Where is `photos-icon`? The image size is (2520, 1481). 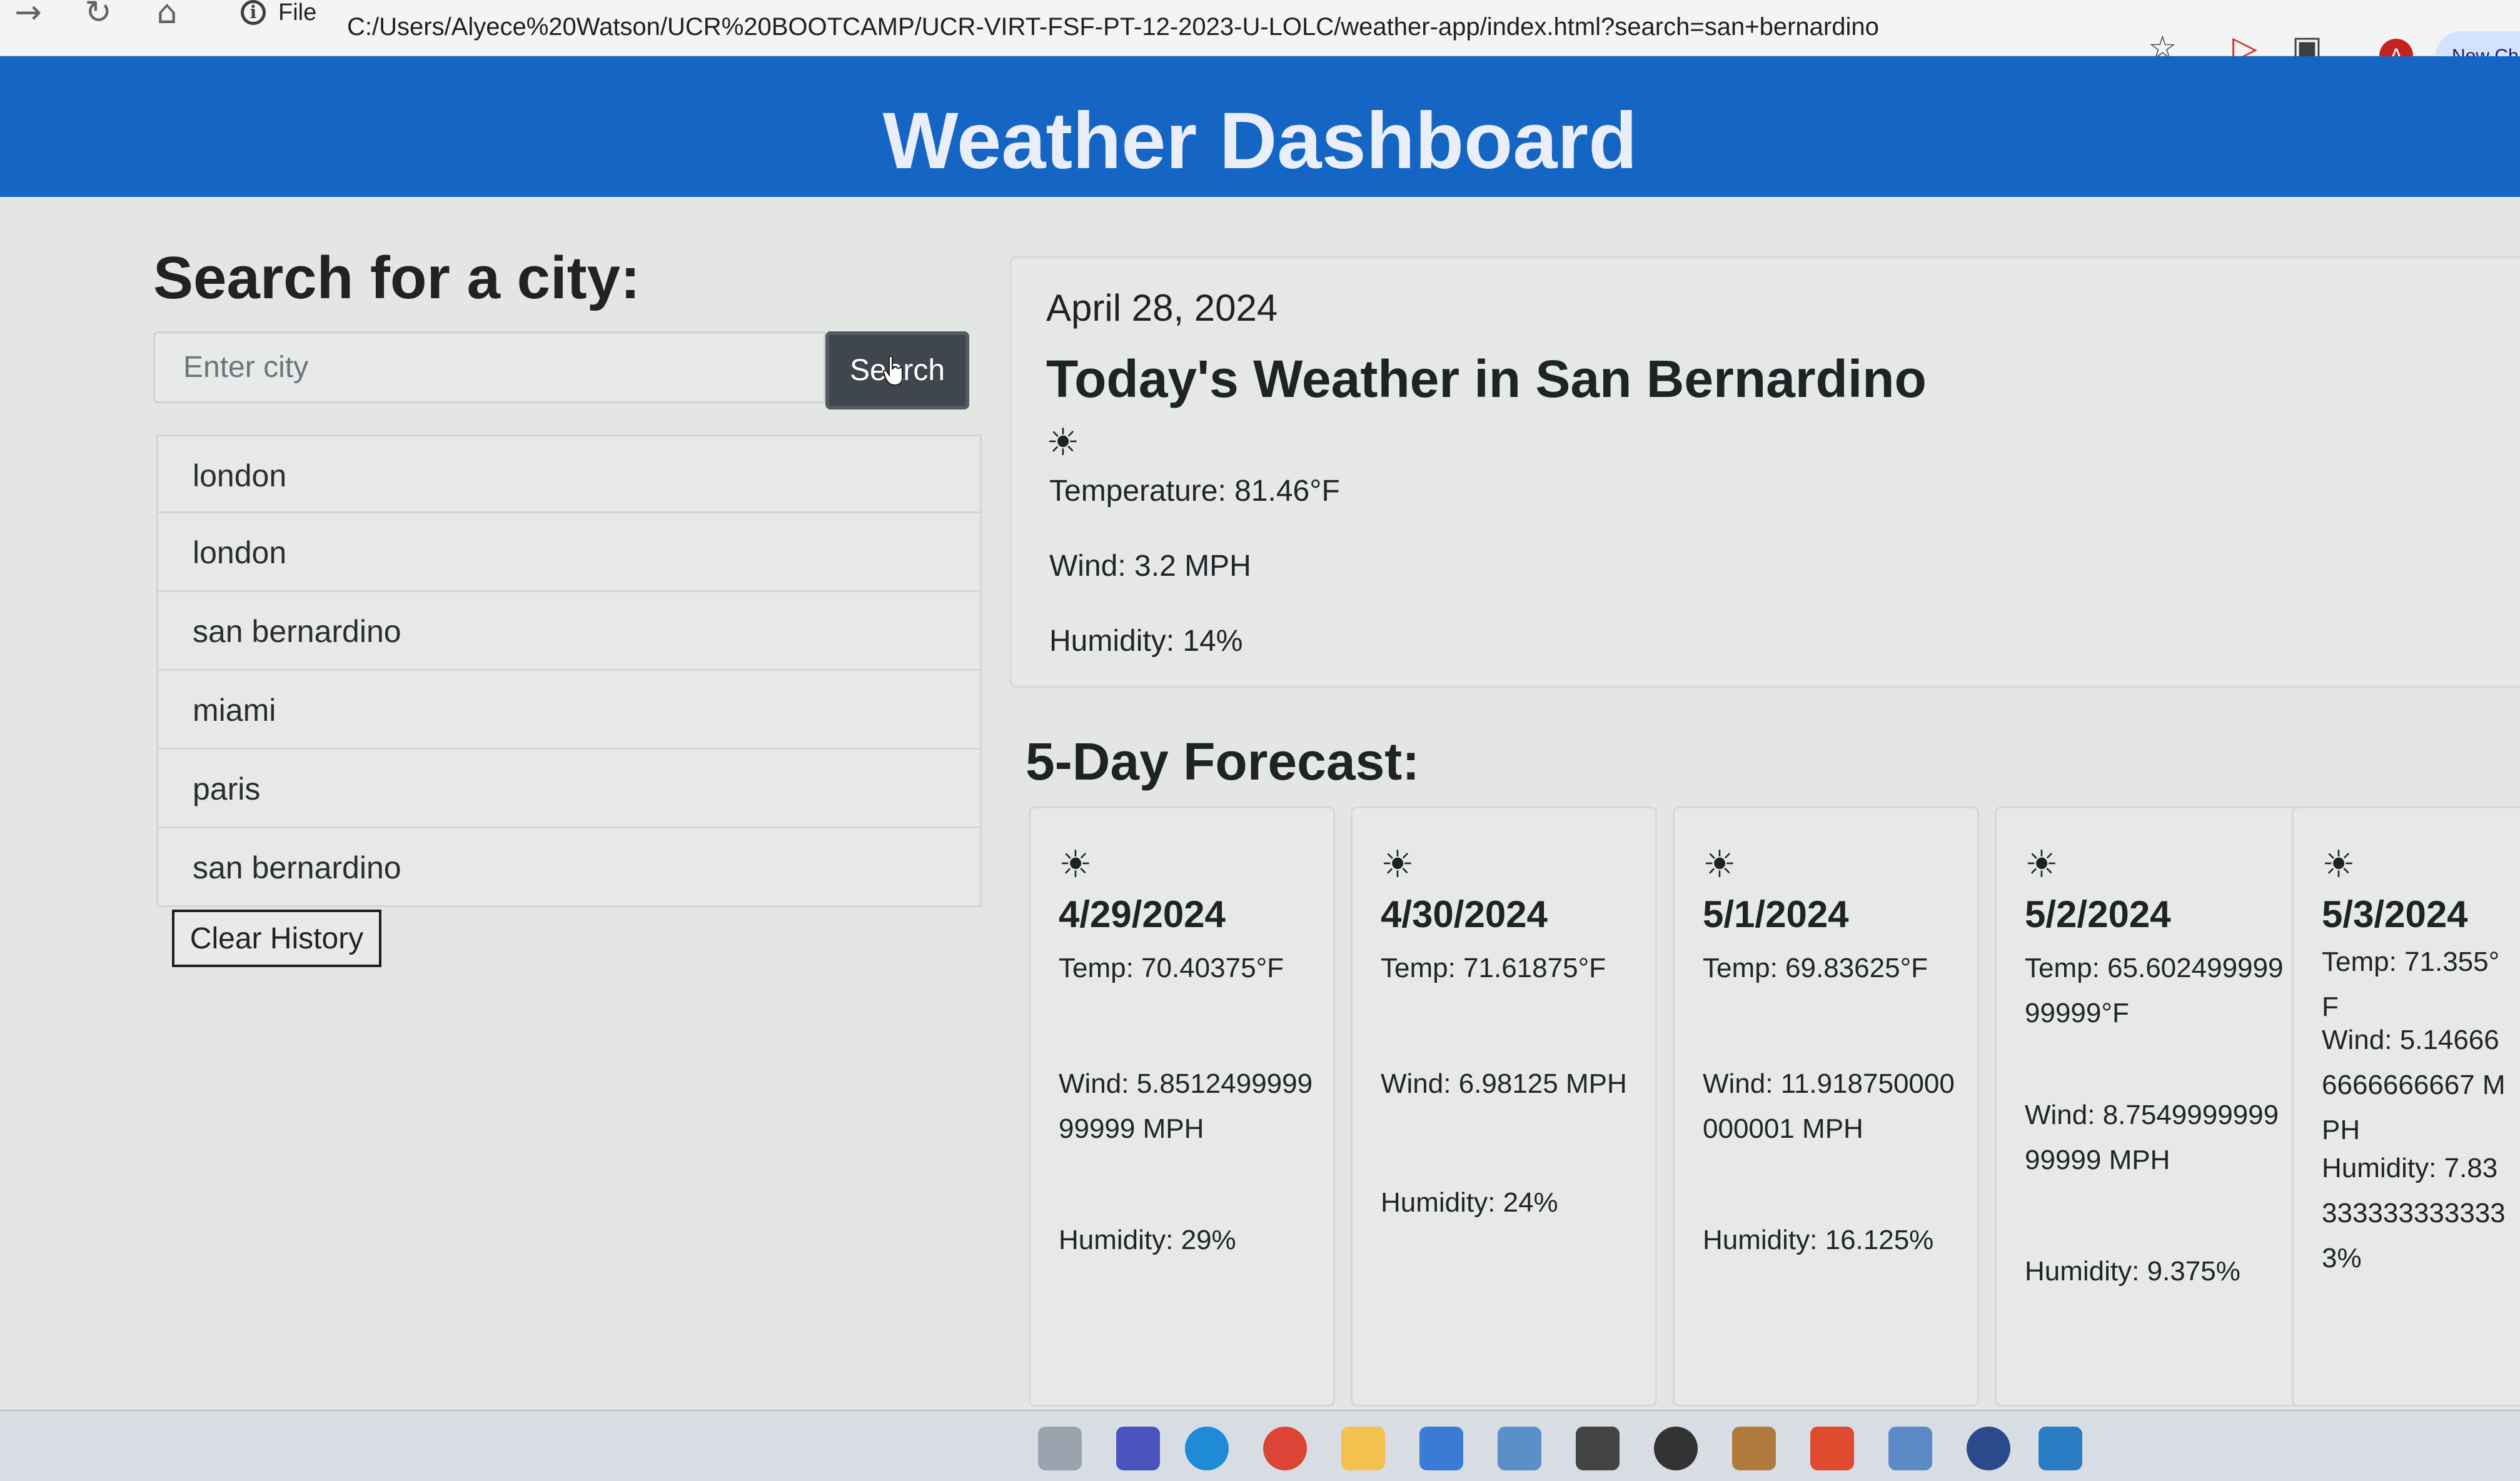 photos-icon is located at coordinates (1441, 1448).